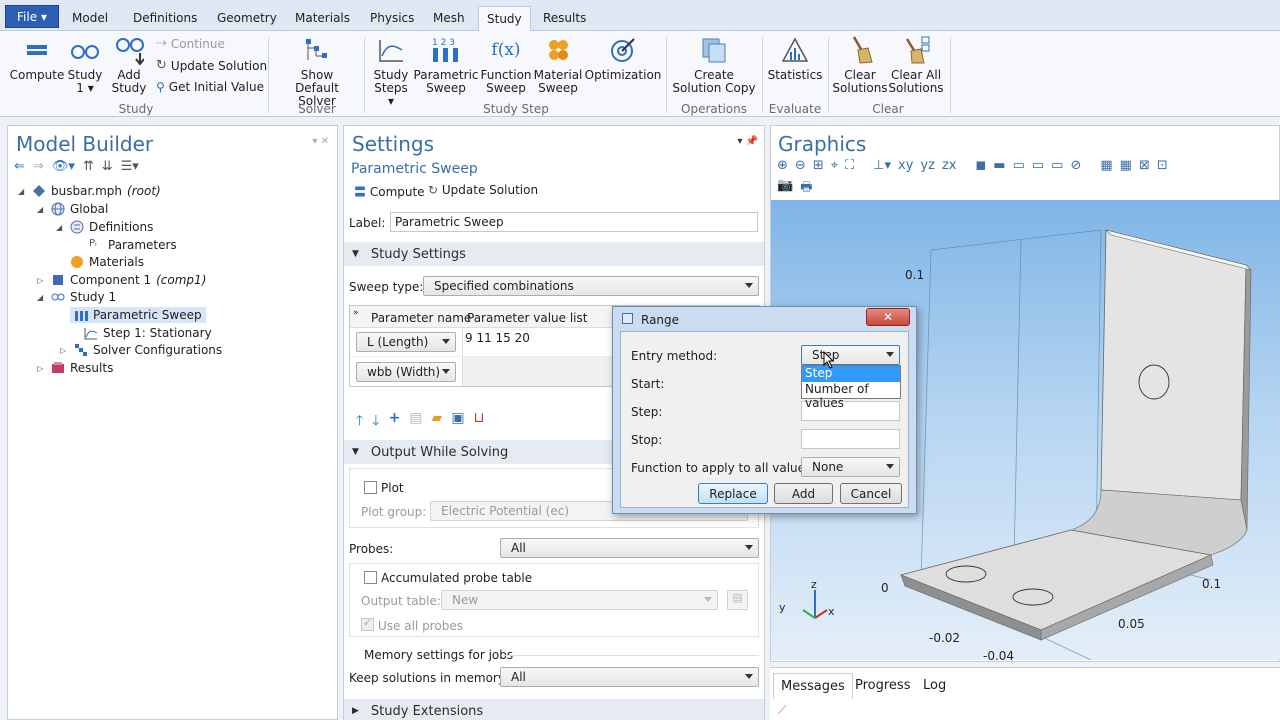 This screenshot has height=720, width=1280. What do you see at coordinates (210, 87) in the screenshot?
I see `get-initial-value-button: ⚲ Get Initial Value` at bounding box center [210, 87].